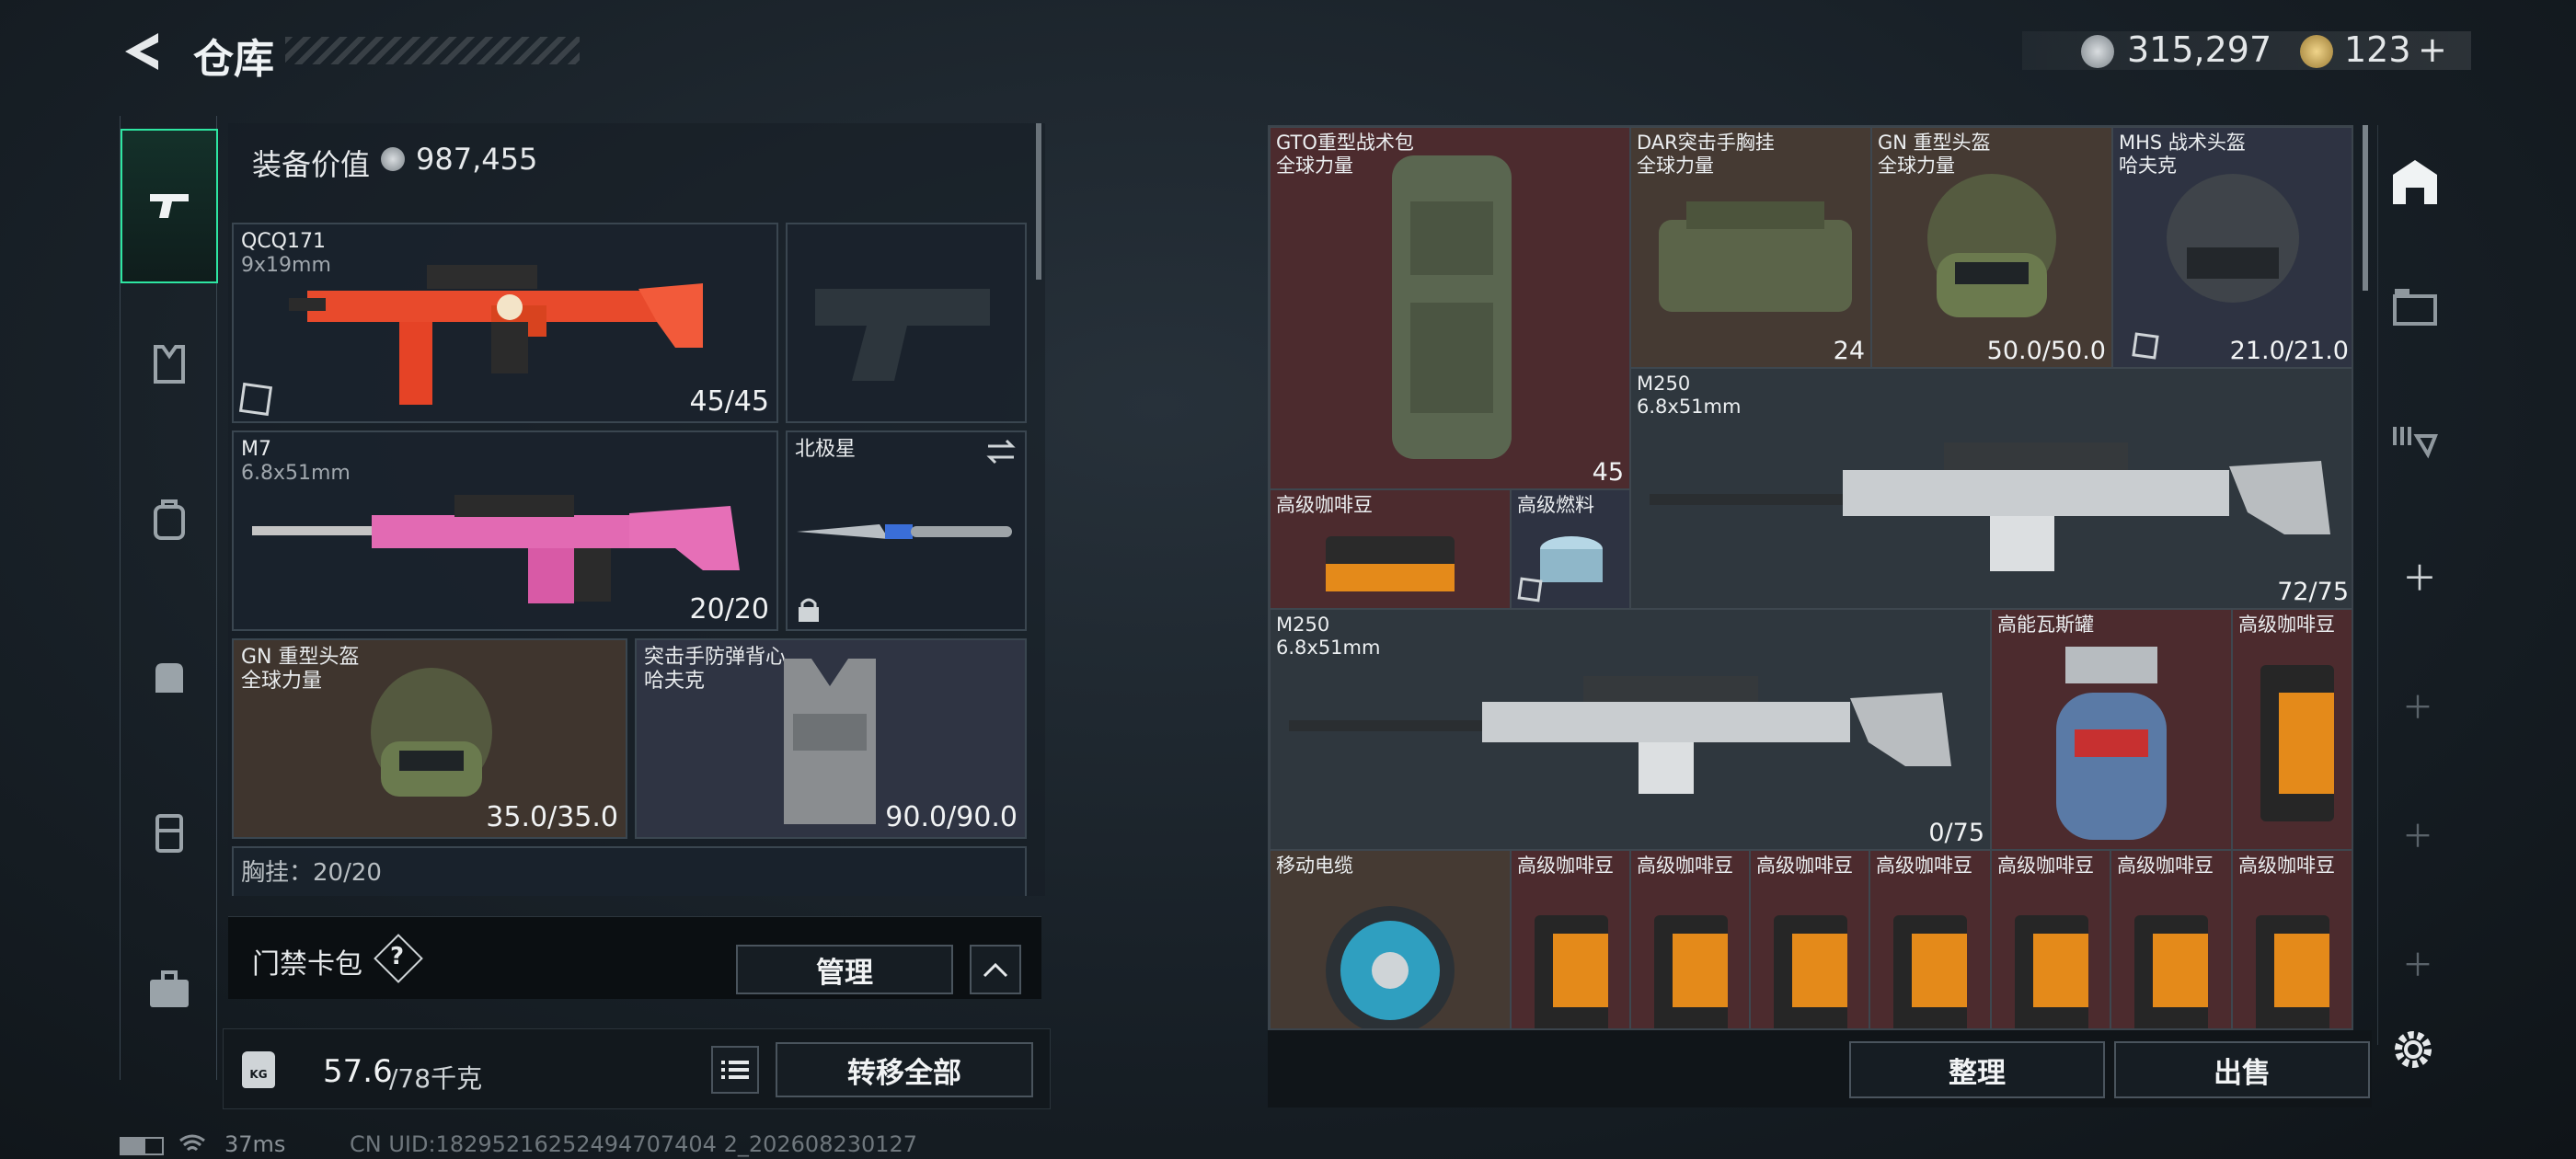 Image resolution: width=2576 pixels, height=1159 pixels. Describe the element at coordinates (809, 610) in the screenshot. I see `lock-icon` at that location.